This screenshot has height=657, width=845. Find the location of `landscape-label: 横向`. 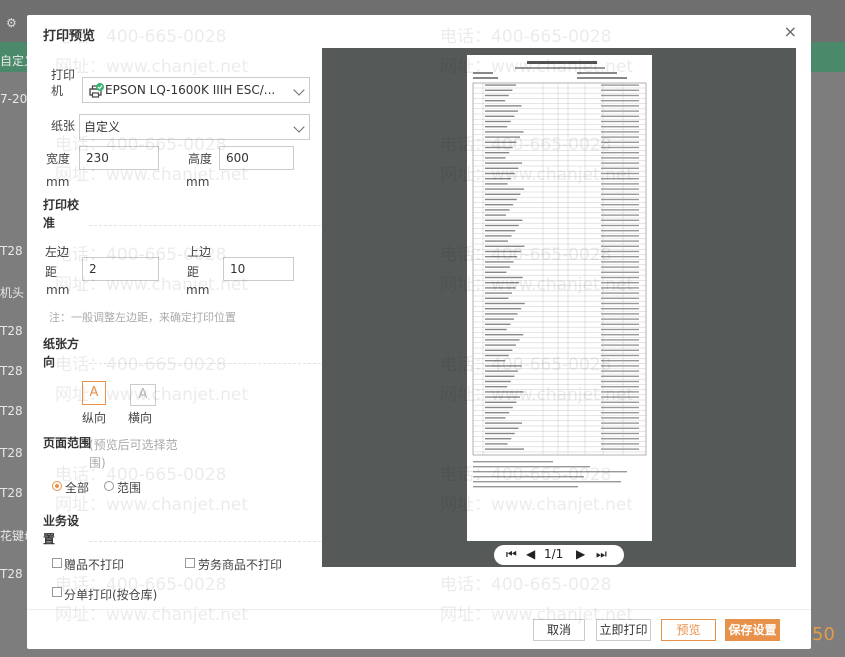

landscape-label: 横向 is located at coordinates (140, 418).